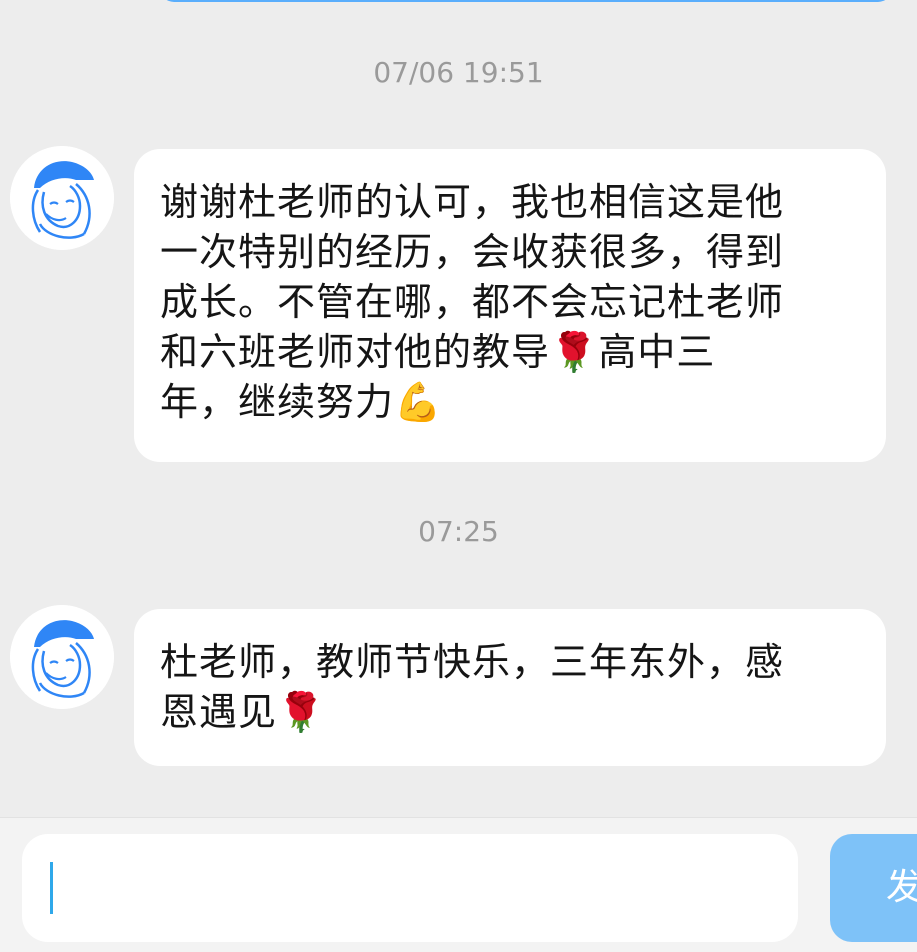  I want to click on text-caret, so click(51, 888).